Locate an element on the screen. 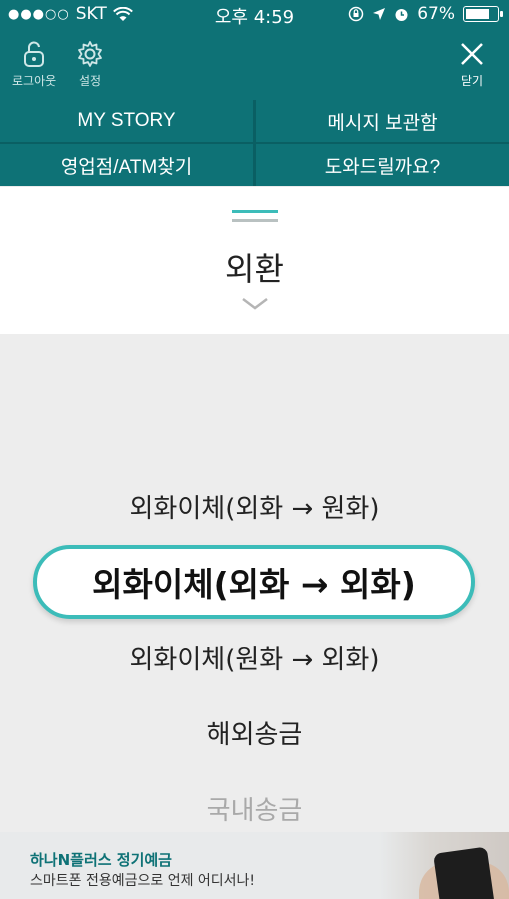  ad-title: 하나N플러스 정기예금 is located at coordinates (101, 860).